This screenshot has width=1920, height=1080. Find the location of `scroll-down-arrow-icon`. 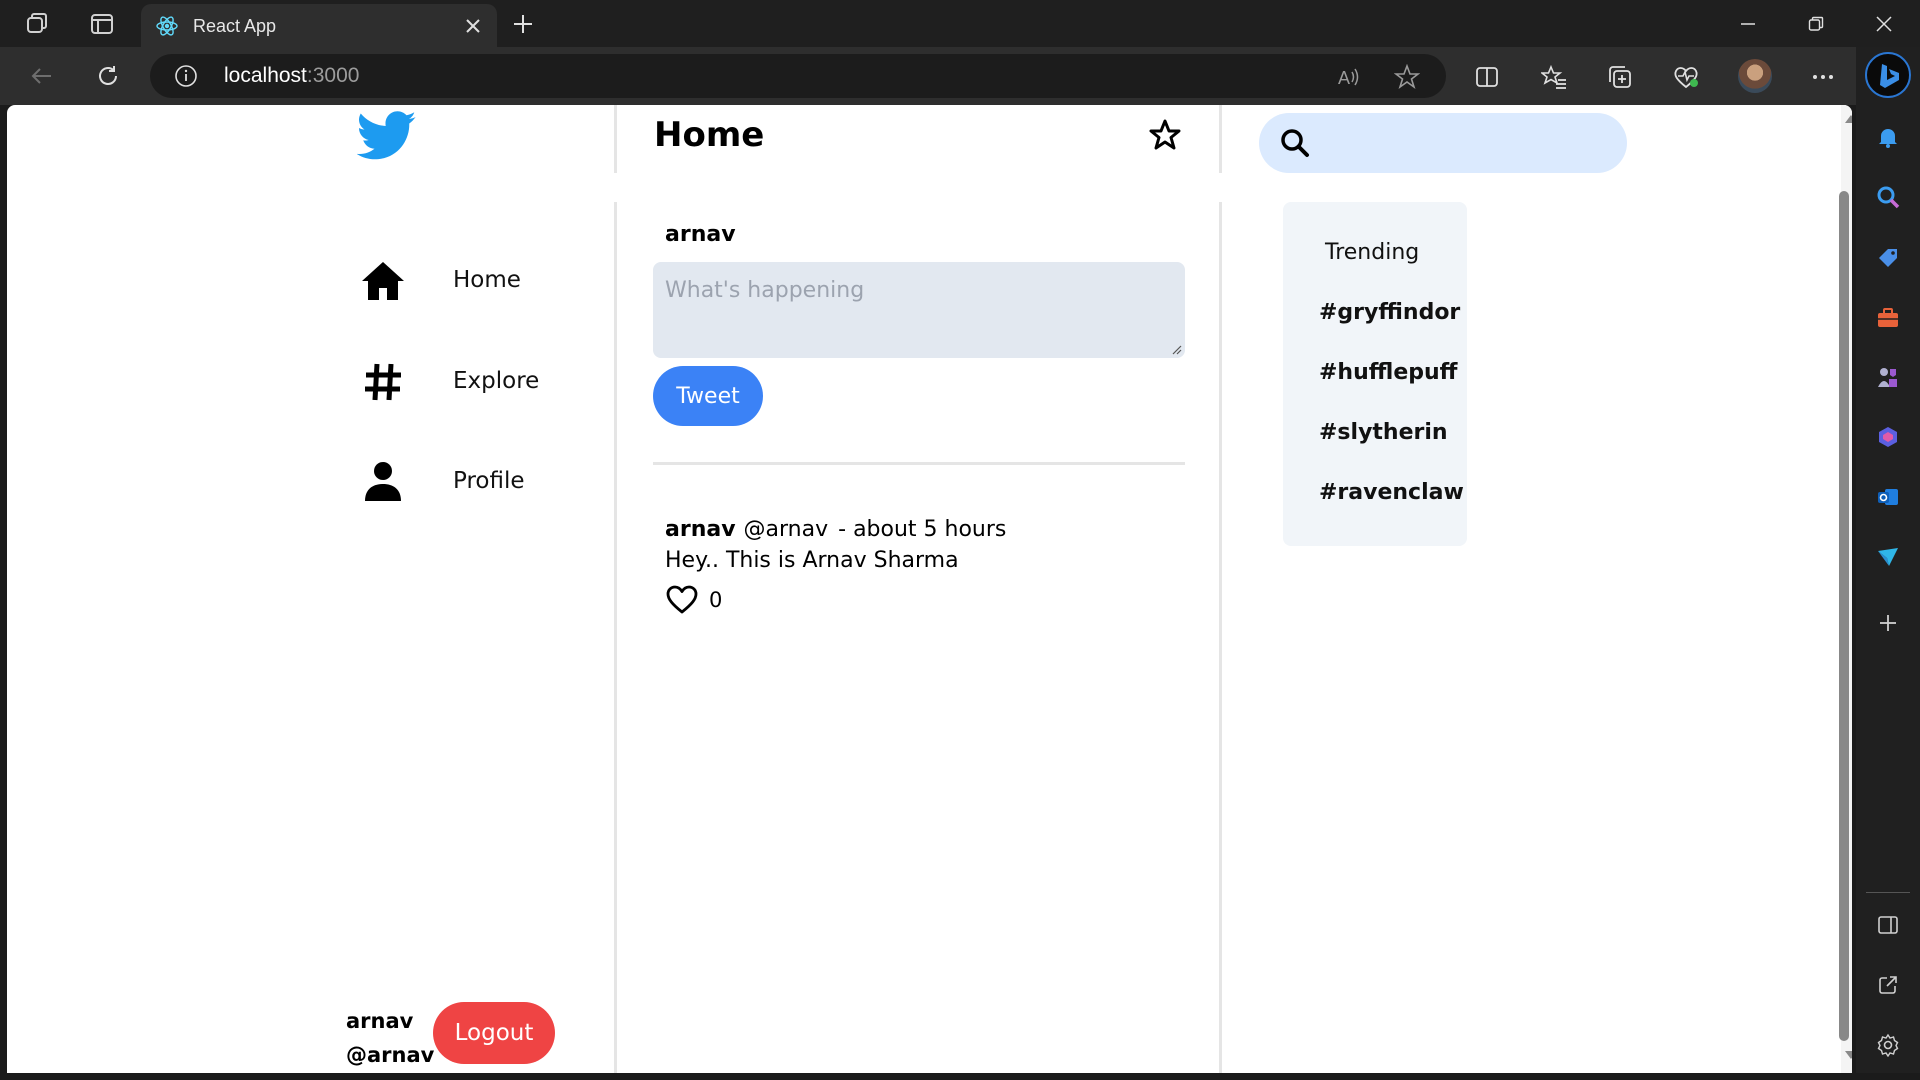

scroll-down-arrow-icon is located at coordinates (1848, 1055).